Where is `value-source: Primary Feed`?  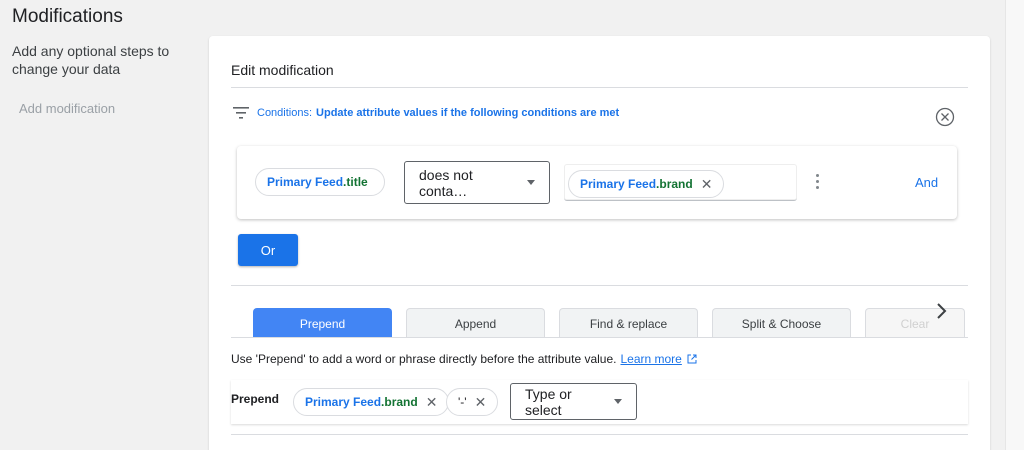
value-source: Primary Feed is located at coordinates (618, 184).